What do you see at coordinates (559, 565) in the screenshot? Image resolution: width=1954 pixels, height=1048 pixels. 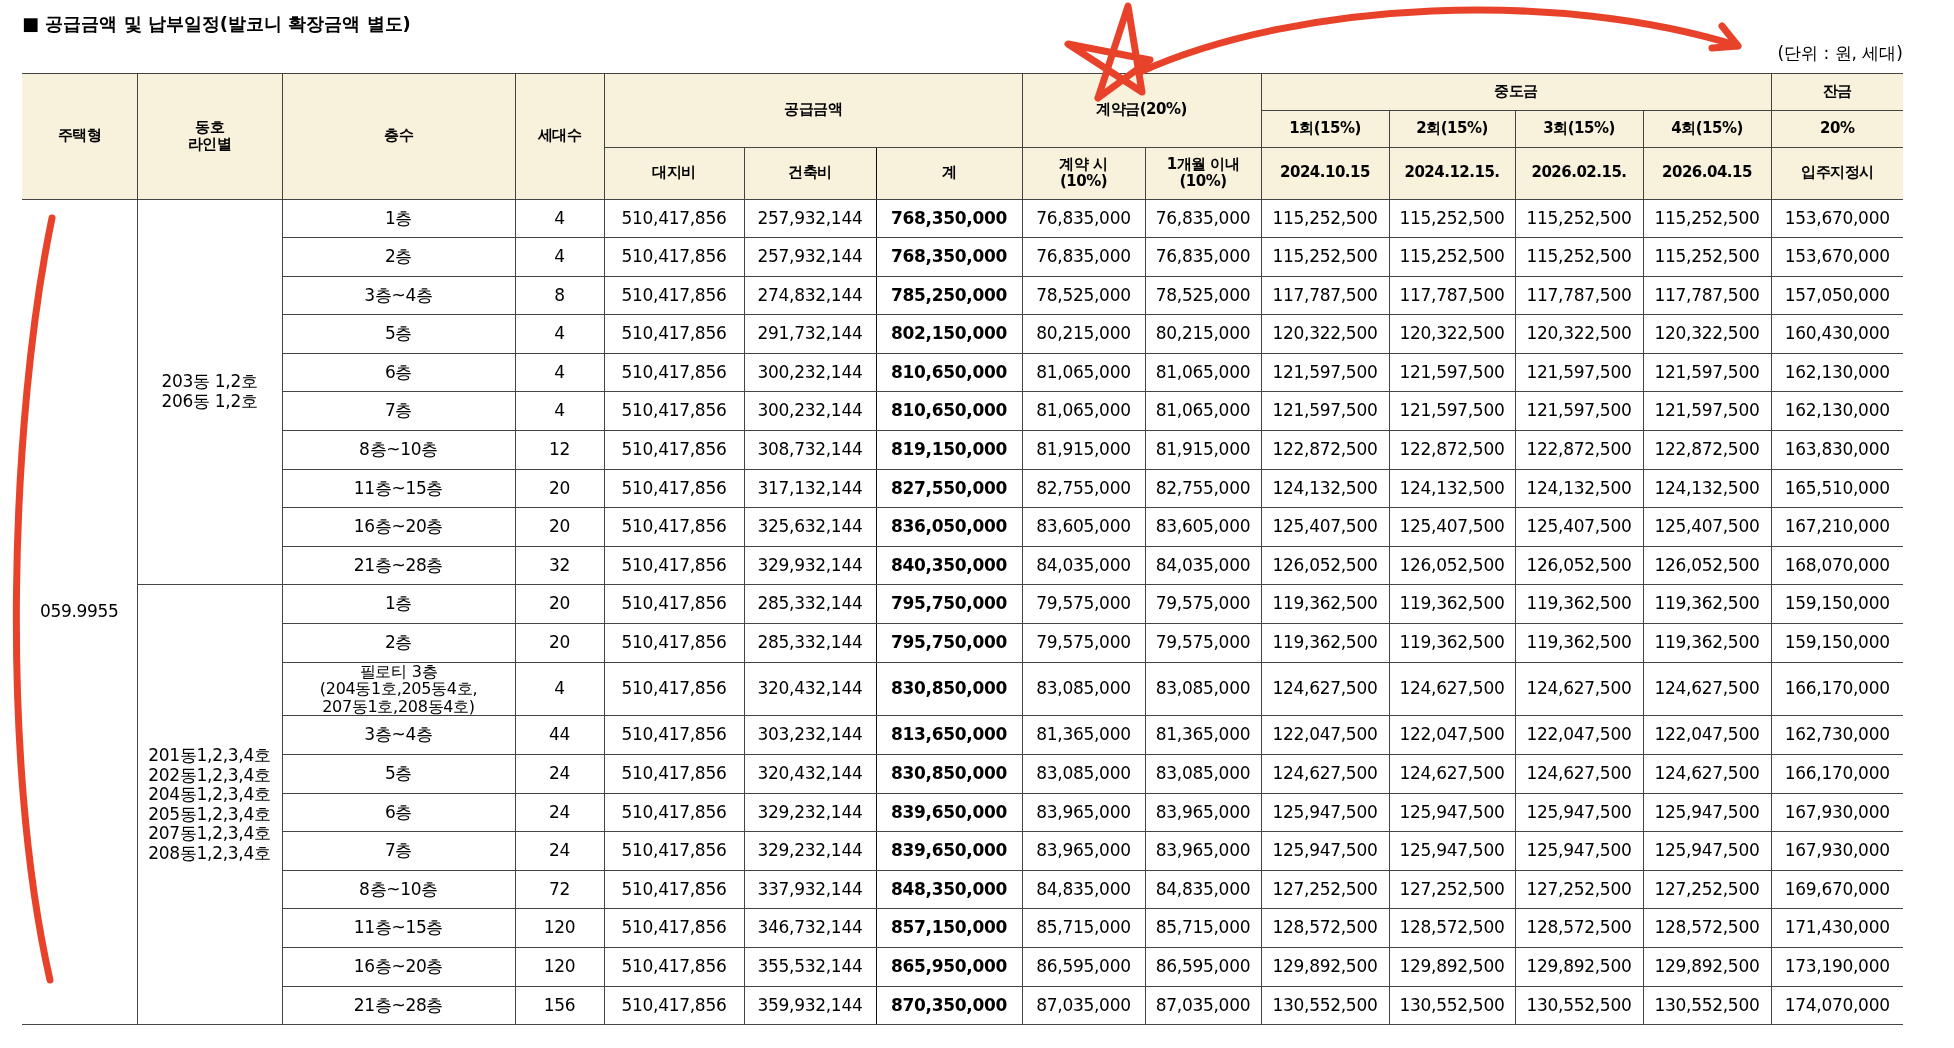 I see `table-cell: 32` at bounding box center [559, 565].